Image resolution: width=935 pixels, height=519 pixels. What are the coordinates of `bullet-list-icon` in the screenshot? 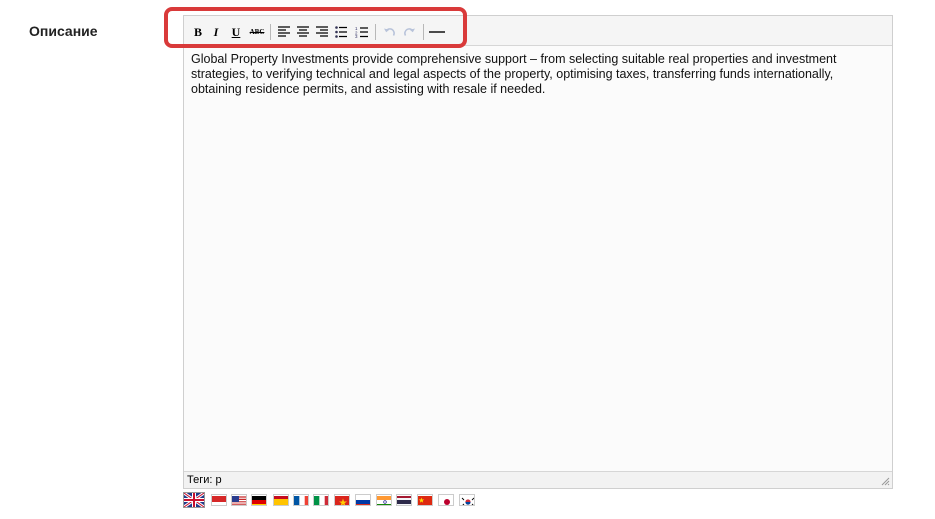 It's located at (341, 32).